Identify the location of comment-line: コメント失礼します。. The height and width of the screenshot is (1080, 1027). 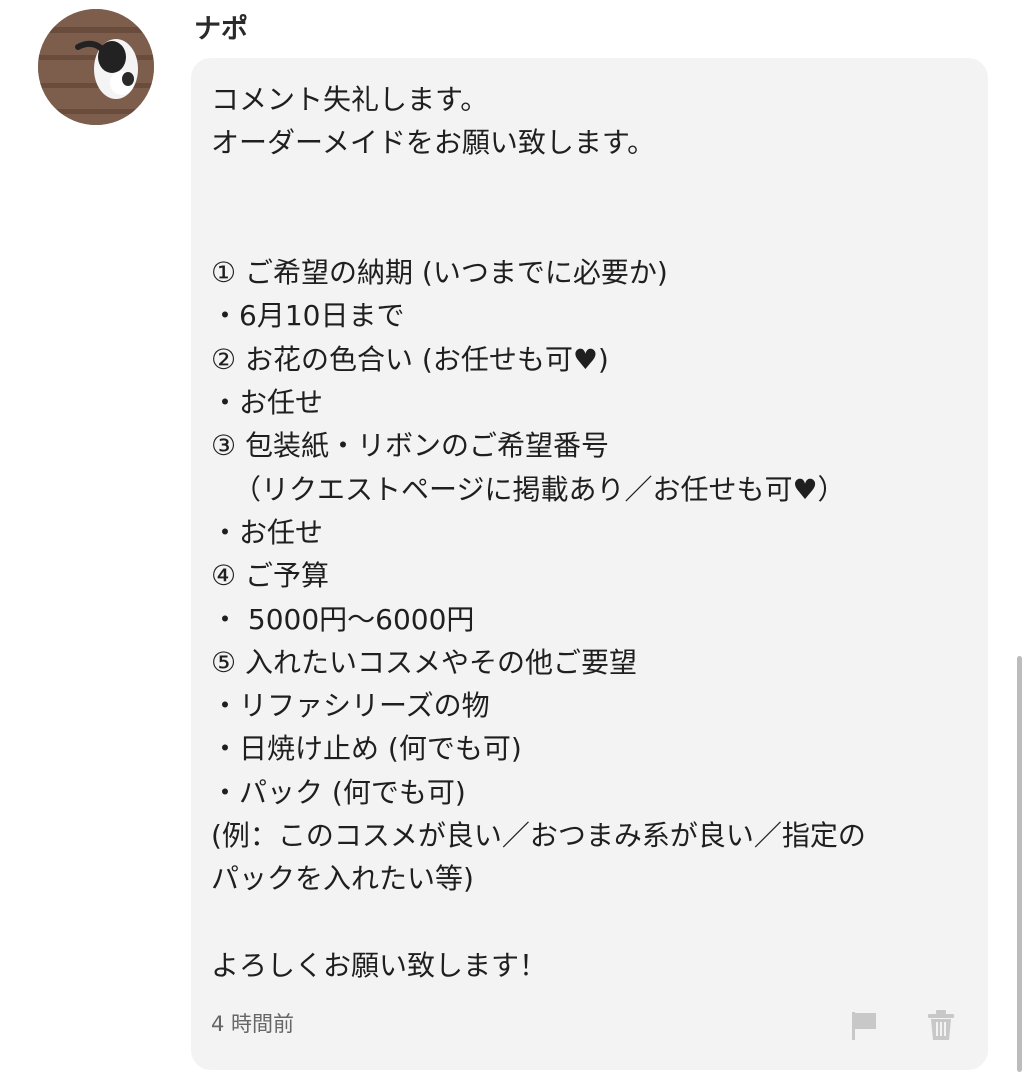
(350, 99).